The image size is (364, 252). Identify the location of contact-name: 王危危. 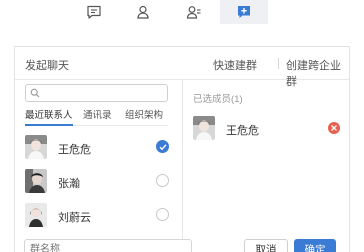
(74, 150).